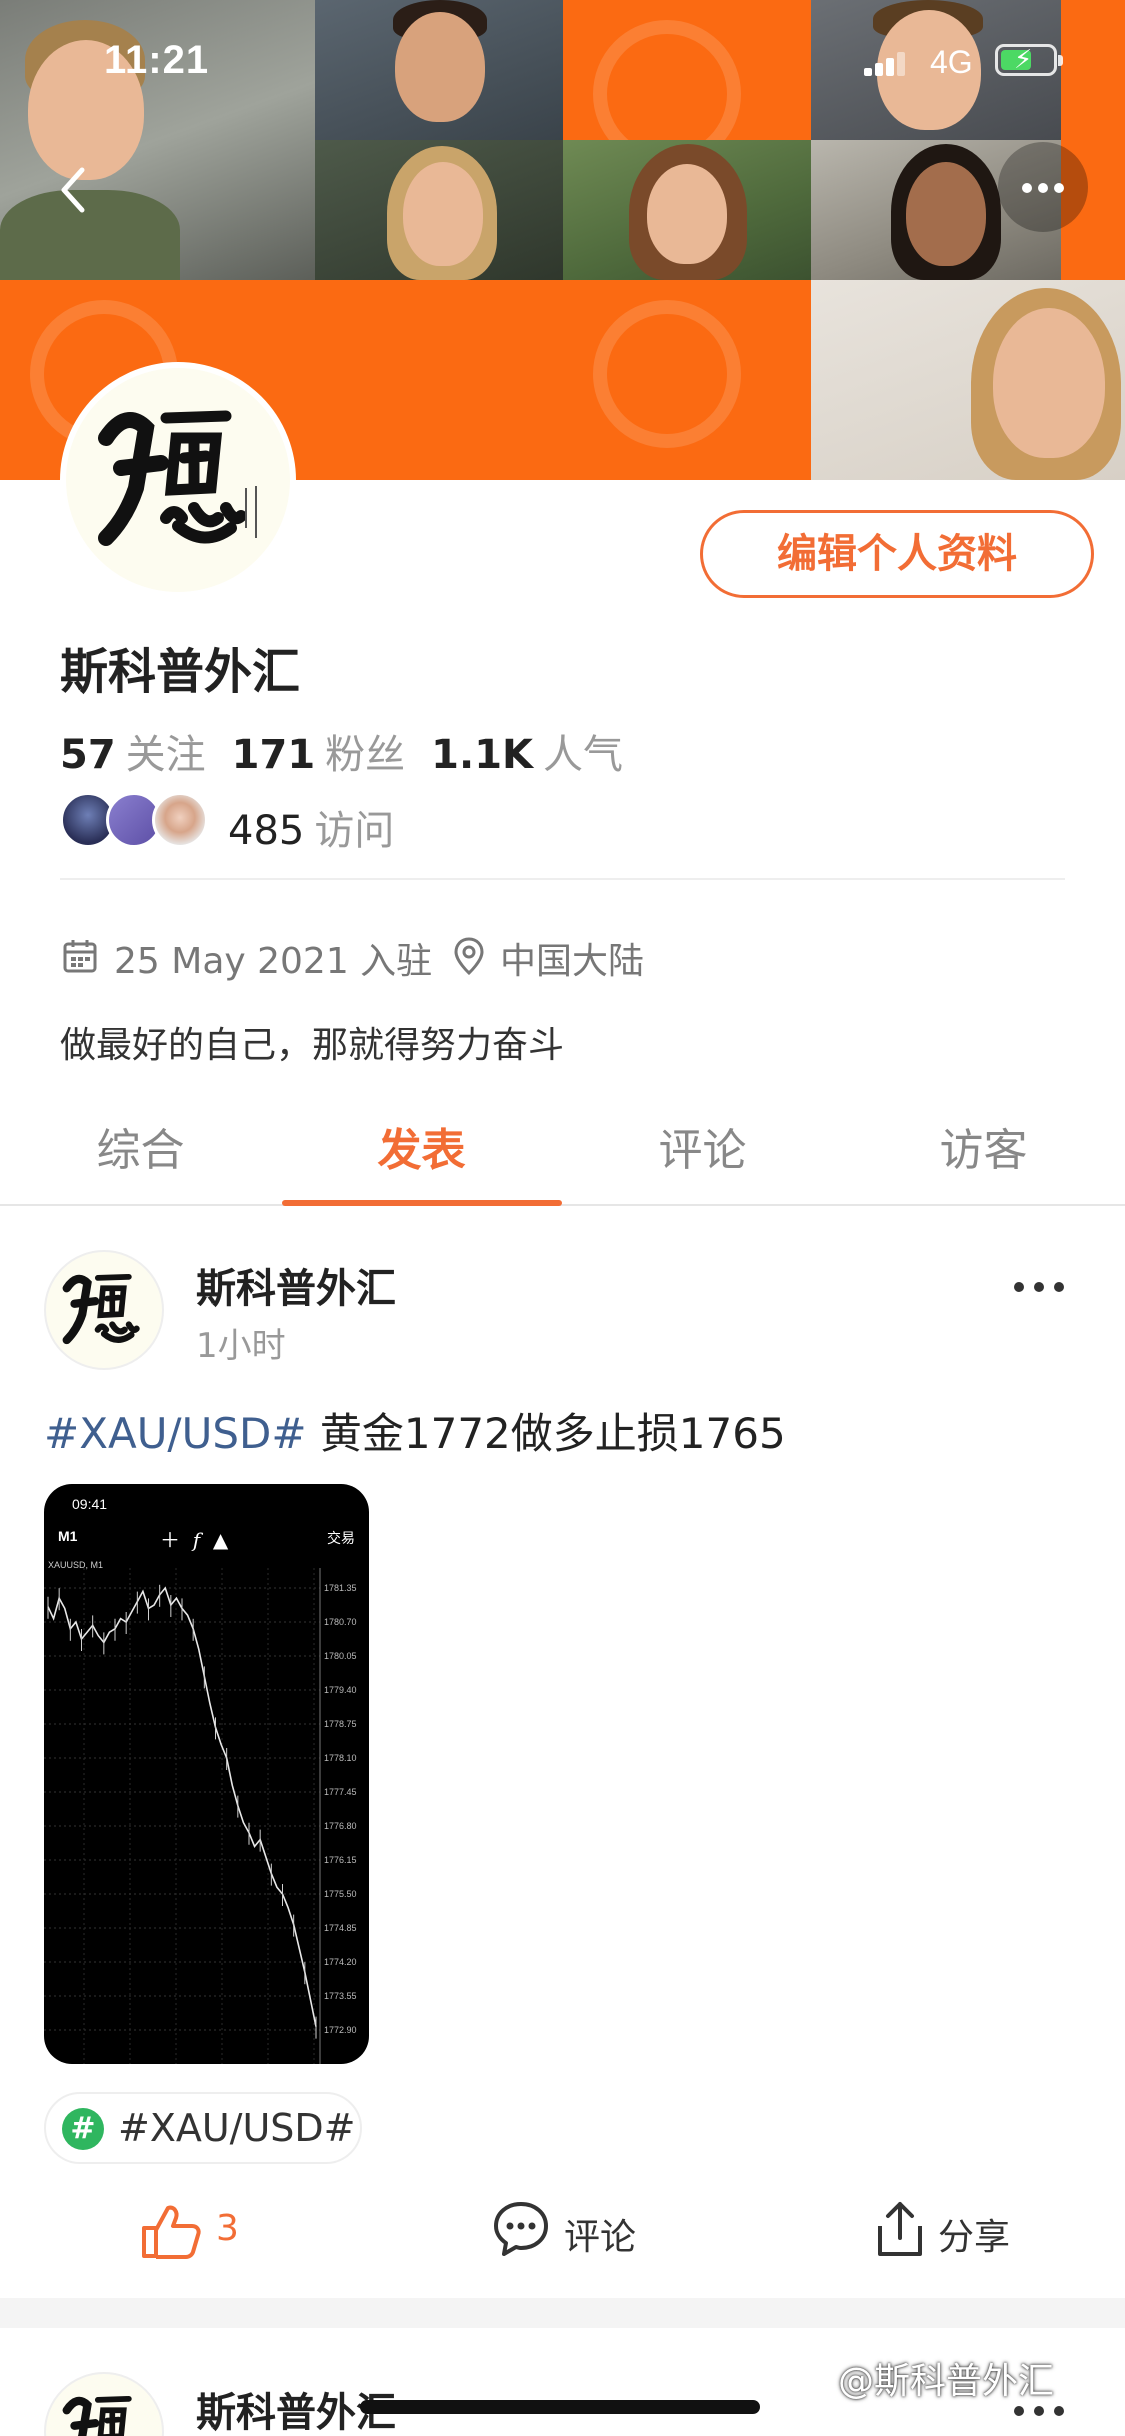  I want to click on price-tick-label: 1780.70, so click(340, 1622).